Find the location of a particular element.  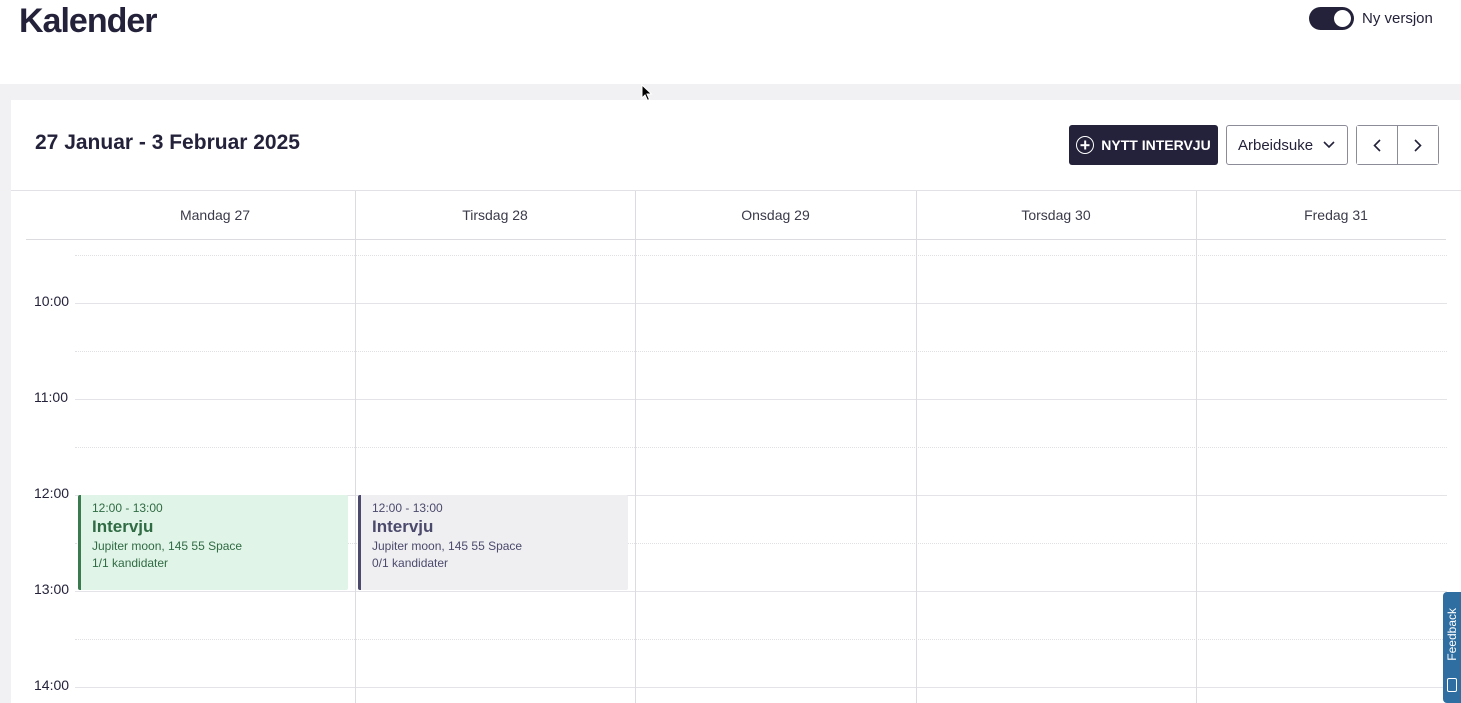

view-select: Arbeidsuke is located at coordinates (1287, 145).